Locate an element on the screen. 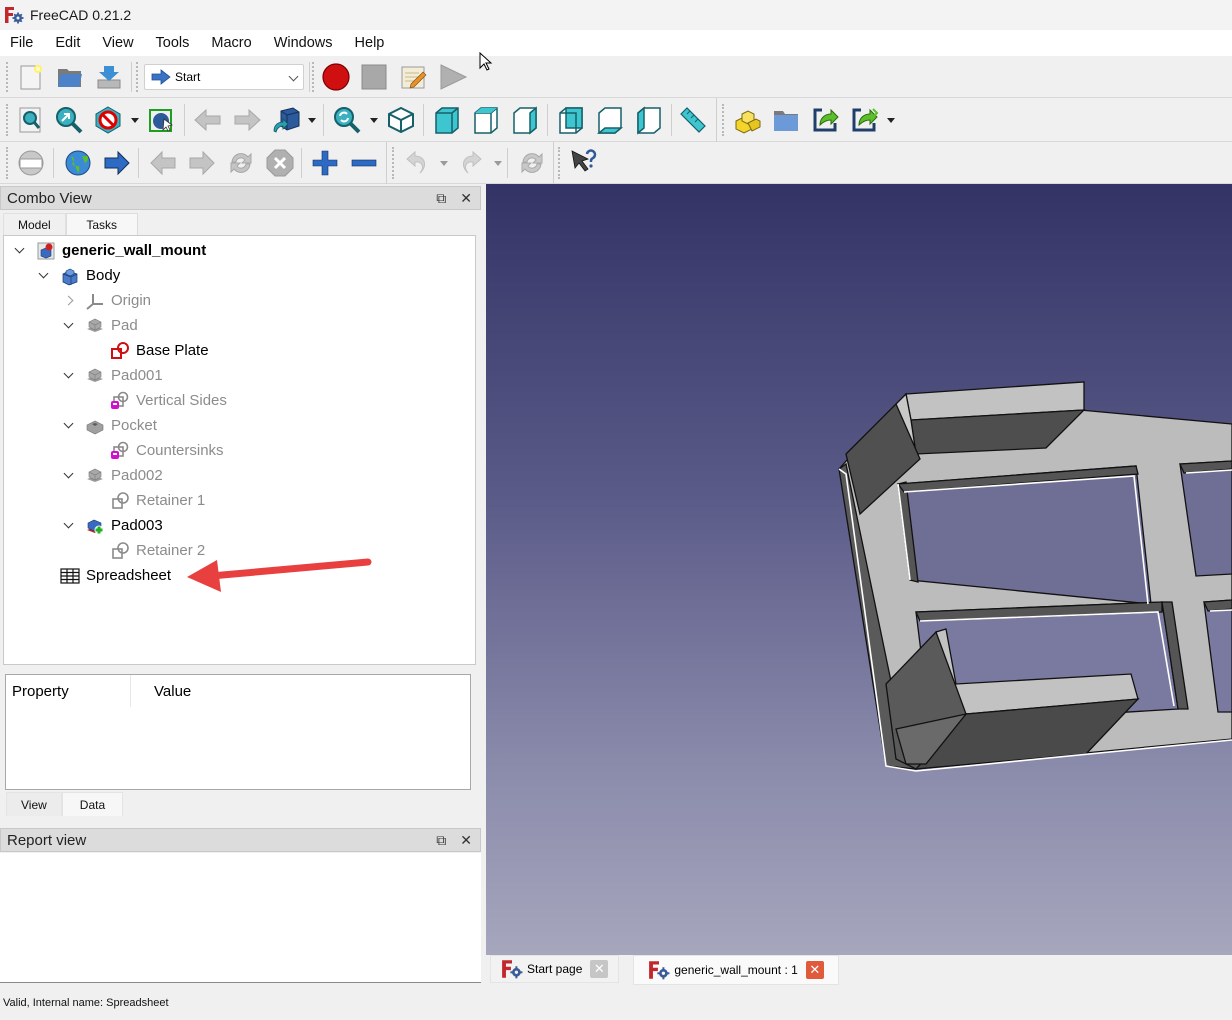 This screenshot has height=1020, width=1232. tab-start-page: Start page ✕ is located at coordinates (555, 969).